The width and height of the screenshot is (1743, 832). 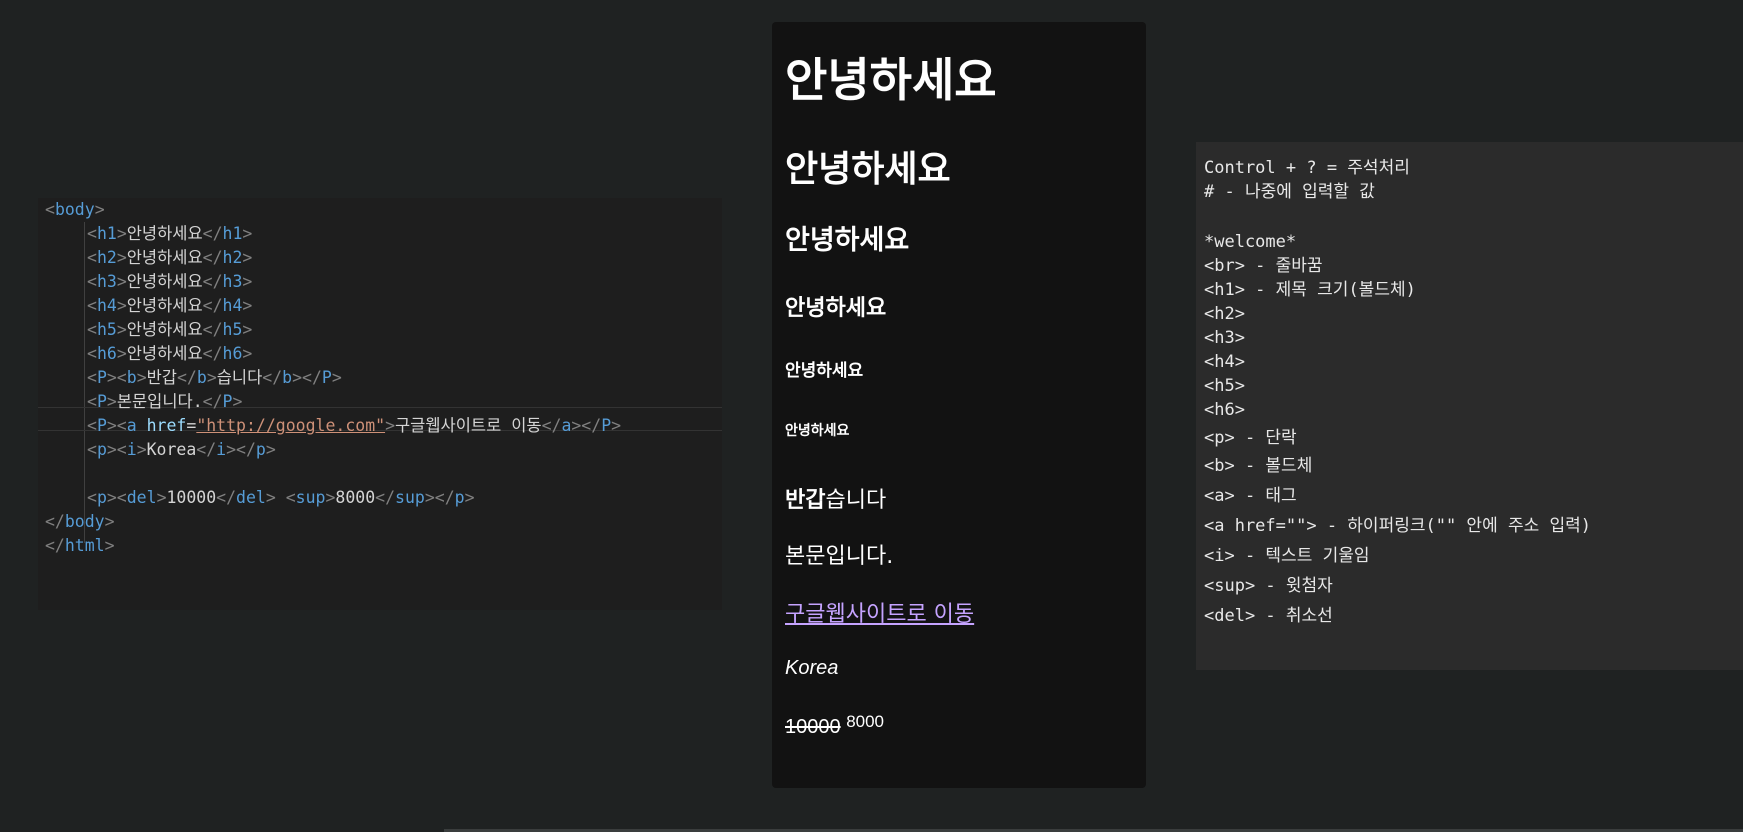 What do you see at coordinates (260, 498) in the screenshot?
I see `code-line-p-del: <p><del>10000</del> <sup>8000</sup></p>` at bounding box center [260, 498].